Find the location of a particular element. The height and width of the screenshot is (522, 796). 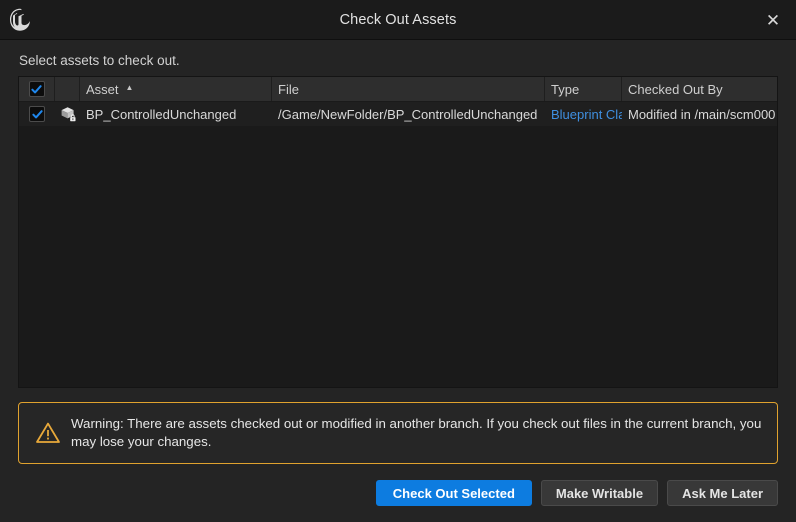

column-header-icon is located at coordinates (67, 89).